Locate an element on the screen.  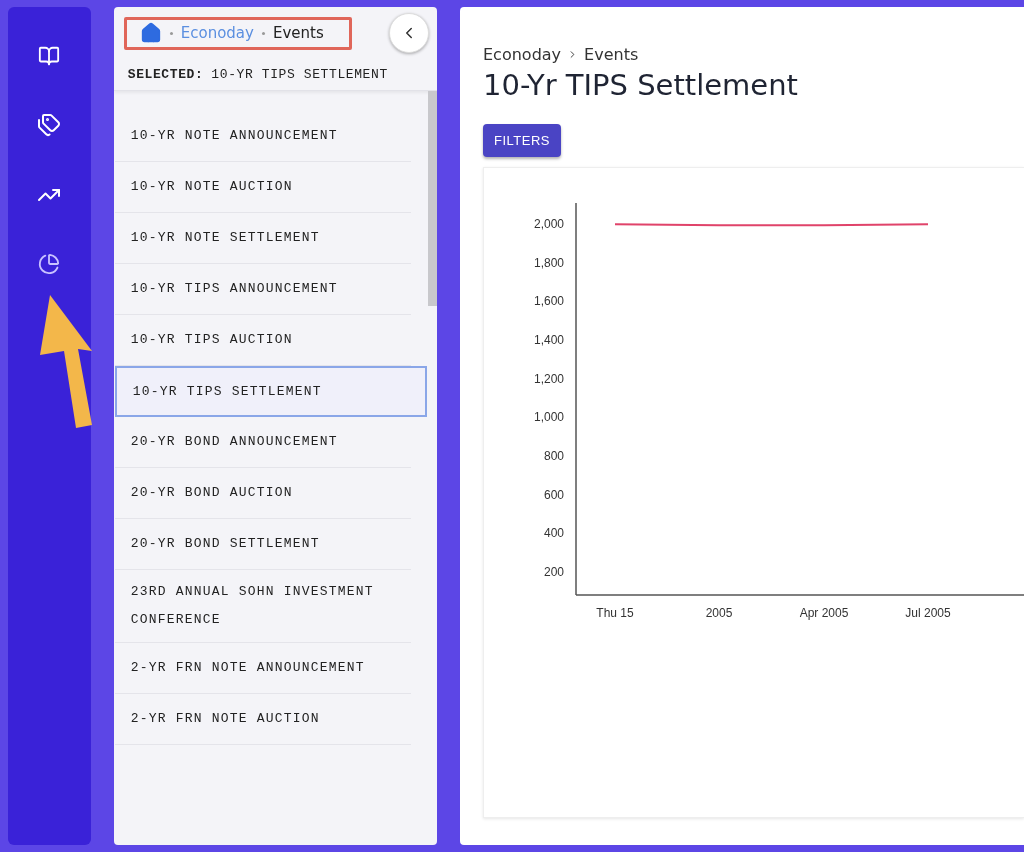
page-title: 10-Yr TIPS Settlement is located at coordinates (641, 85).